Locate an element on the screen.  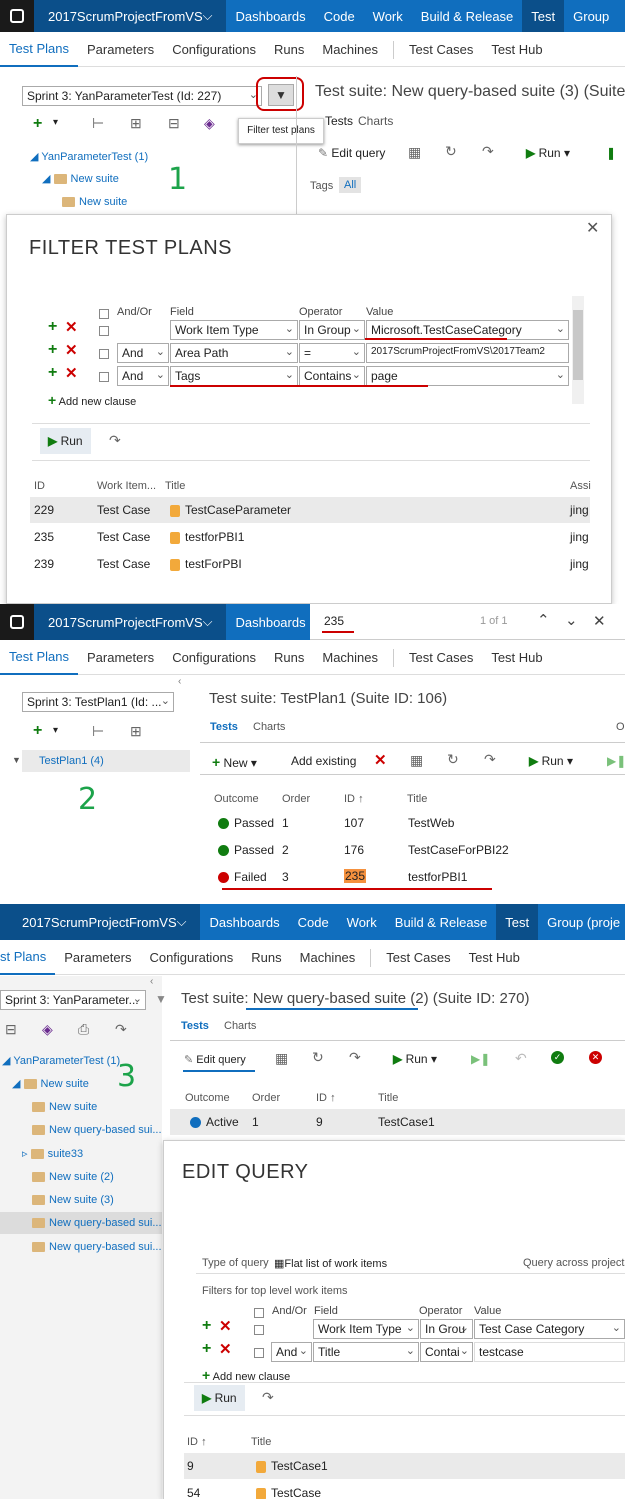
title-cell: TestCase1 is located at coordinates (406, 1122).